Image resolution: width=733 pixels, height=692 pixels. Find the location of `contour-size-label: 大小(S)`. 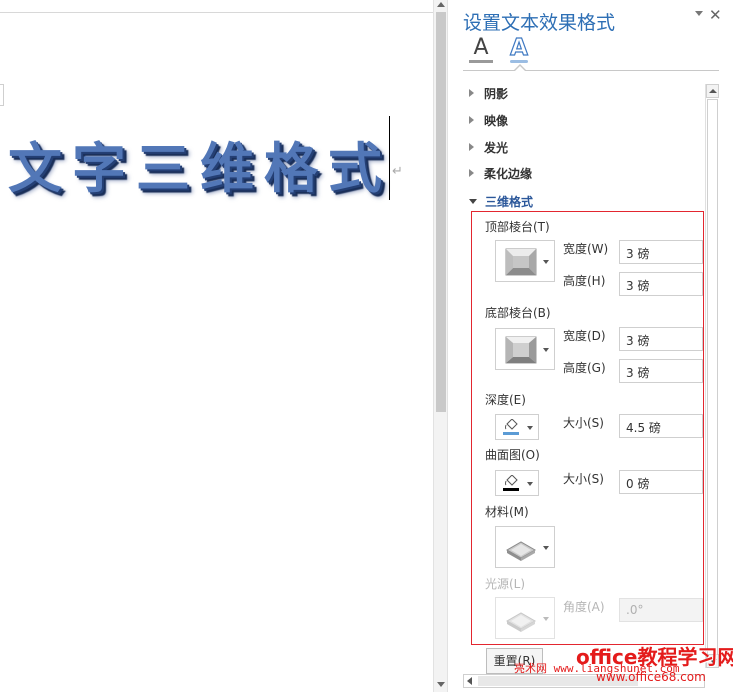

contour-size-label: 大小(S) is located at coordinates (583, 479).